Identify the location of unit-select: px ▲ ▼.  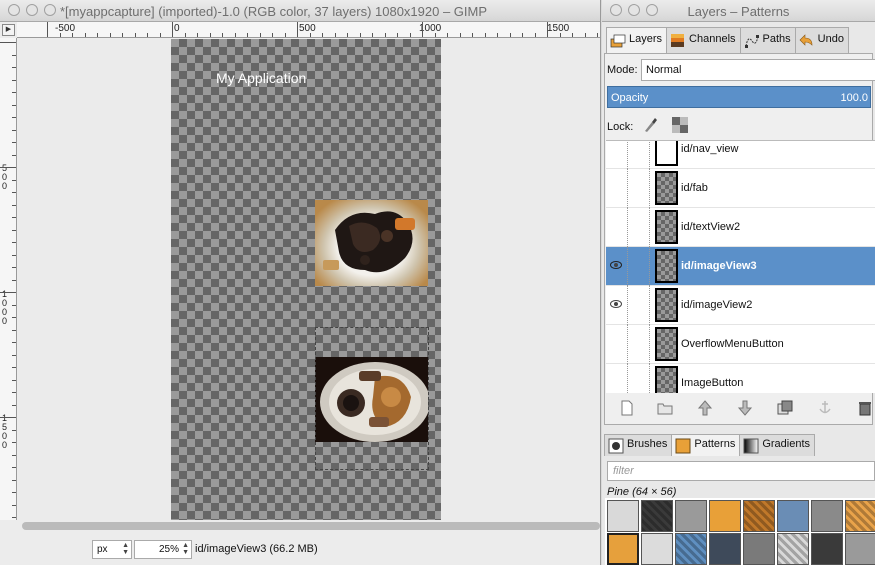
(112, 549).